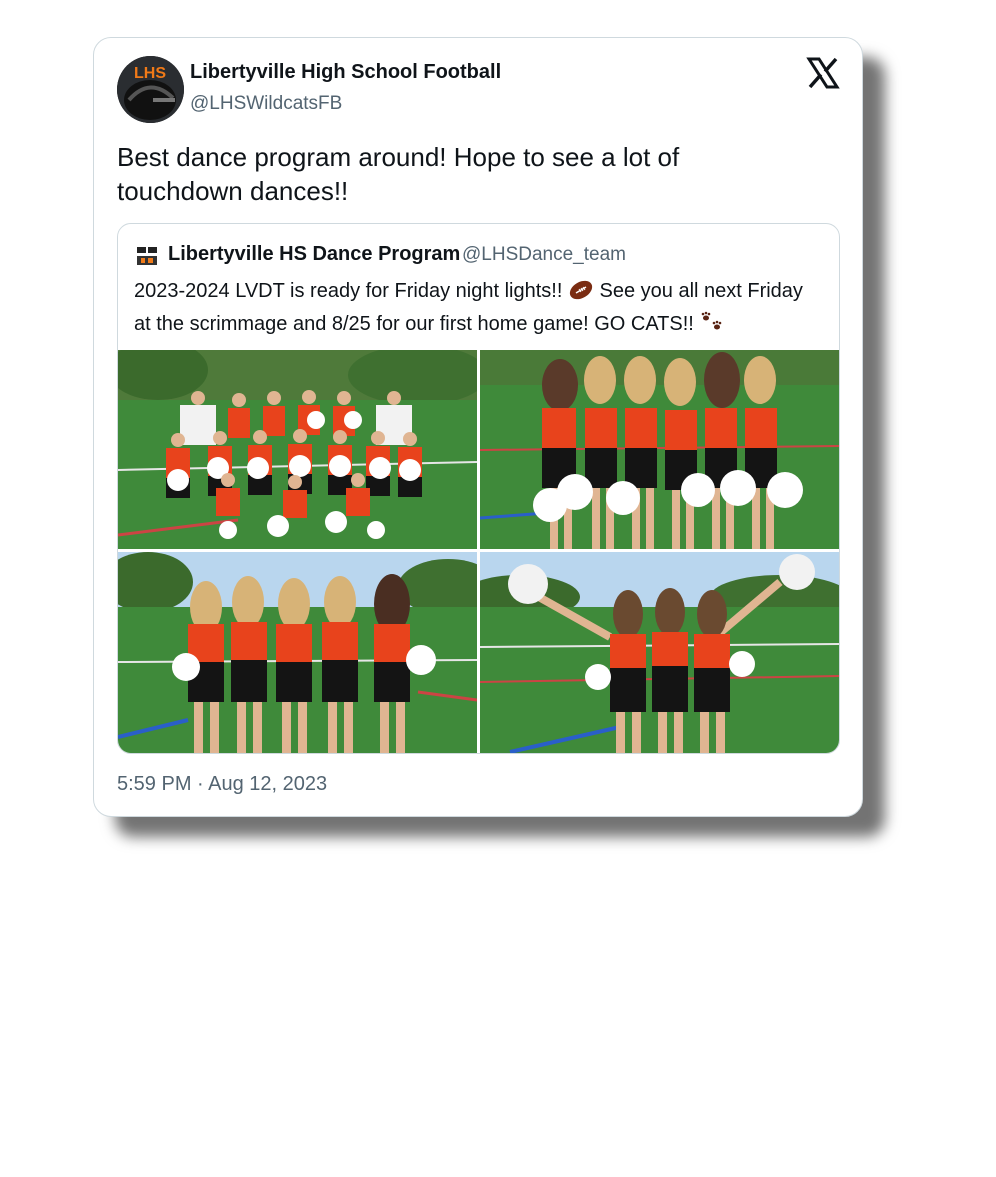 The height and width of the screenshot is (1177, 996). Describe the element at coordinates (266, 104) in the screenshot. I see `author-handle: @LHSWildcatsFB` at that location.